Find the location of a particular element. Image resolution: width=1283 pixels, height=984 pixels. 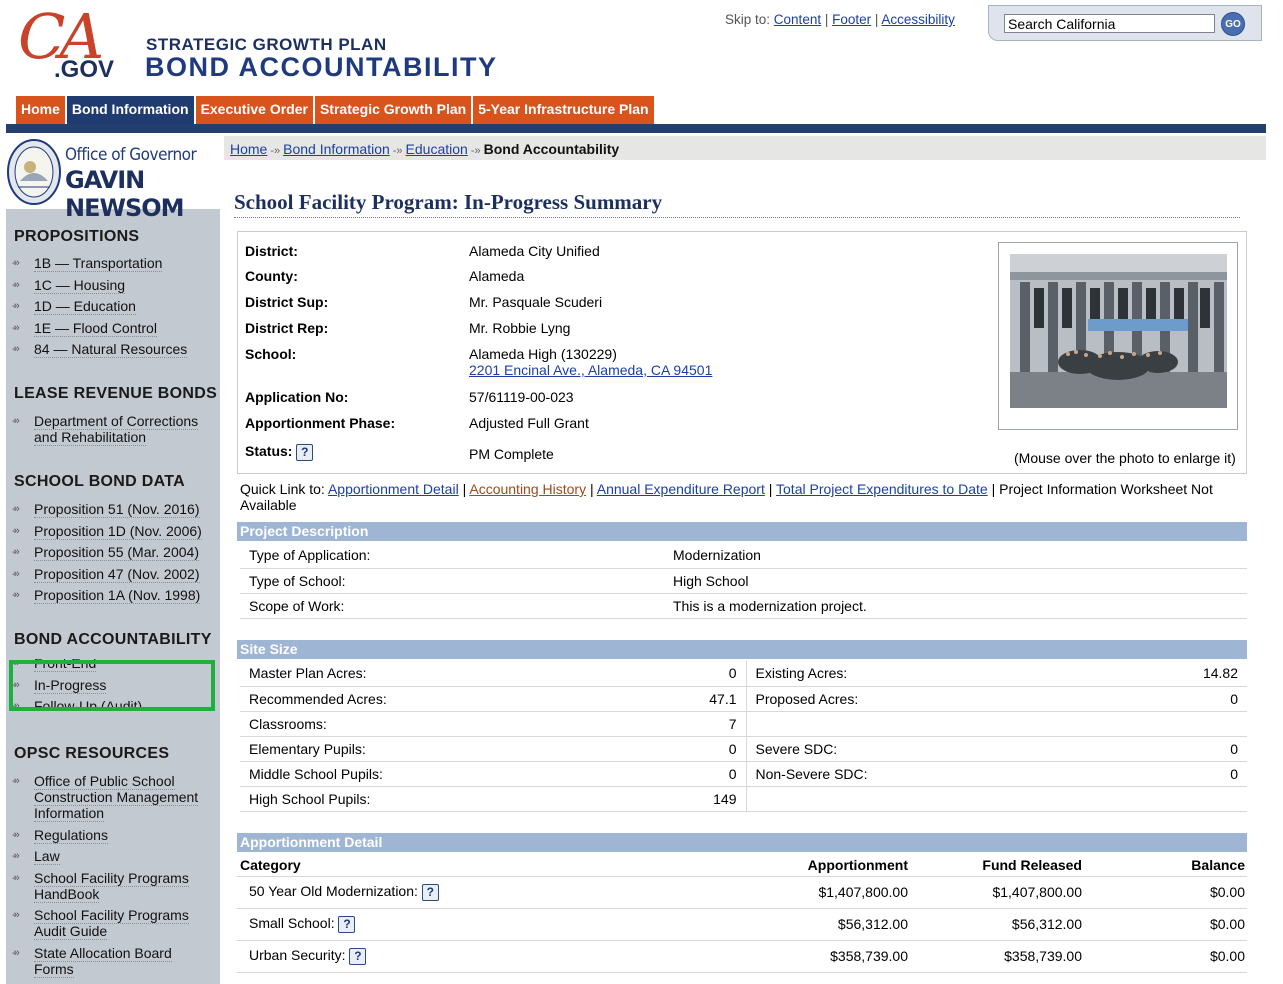

tab-infrastructure-plan: 5-Year Infrastructure Plan is located at coordinates (563, 110).